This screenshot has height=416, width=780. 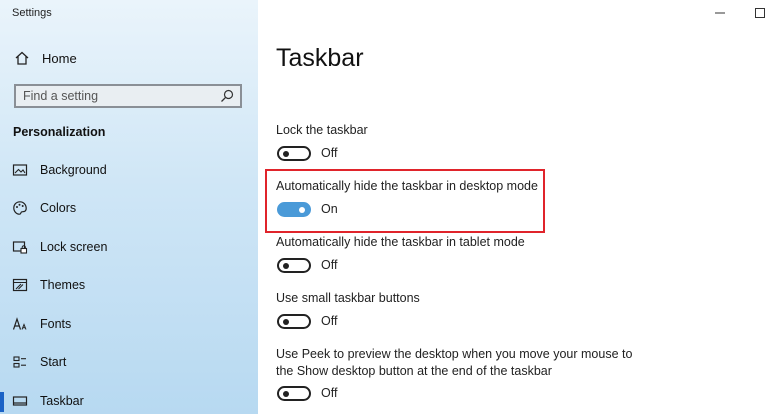 What do you see at coordinates (129, 247) in the screenshot?
I see `sidebar-item-lock-screen: Lock screen` at bounding box center [129, 247].